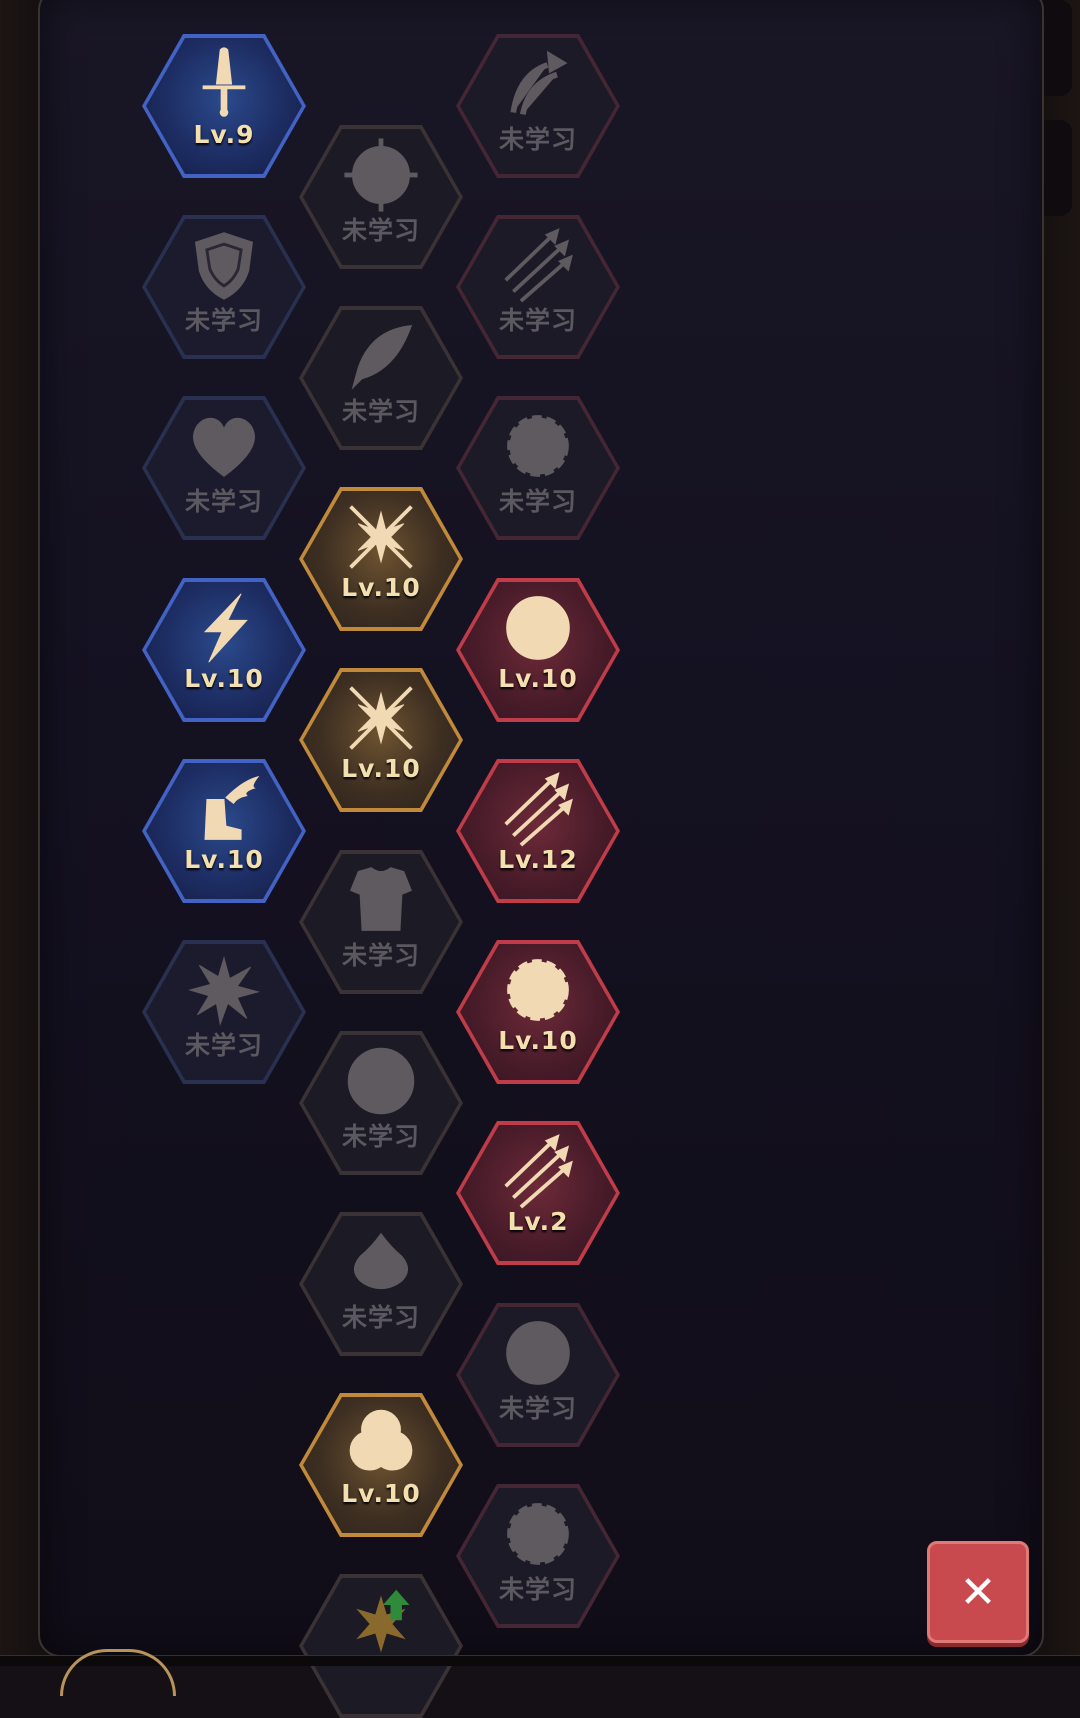 The image size is (1080, 1718). I want to click on ricochet-icon, so click(539, 83).